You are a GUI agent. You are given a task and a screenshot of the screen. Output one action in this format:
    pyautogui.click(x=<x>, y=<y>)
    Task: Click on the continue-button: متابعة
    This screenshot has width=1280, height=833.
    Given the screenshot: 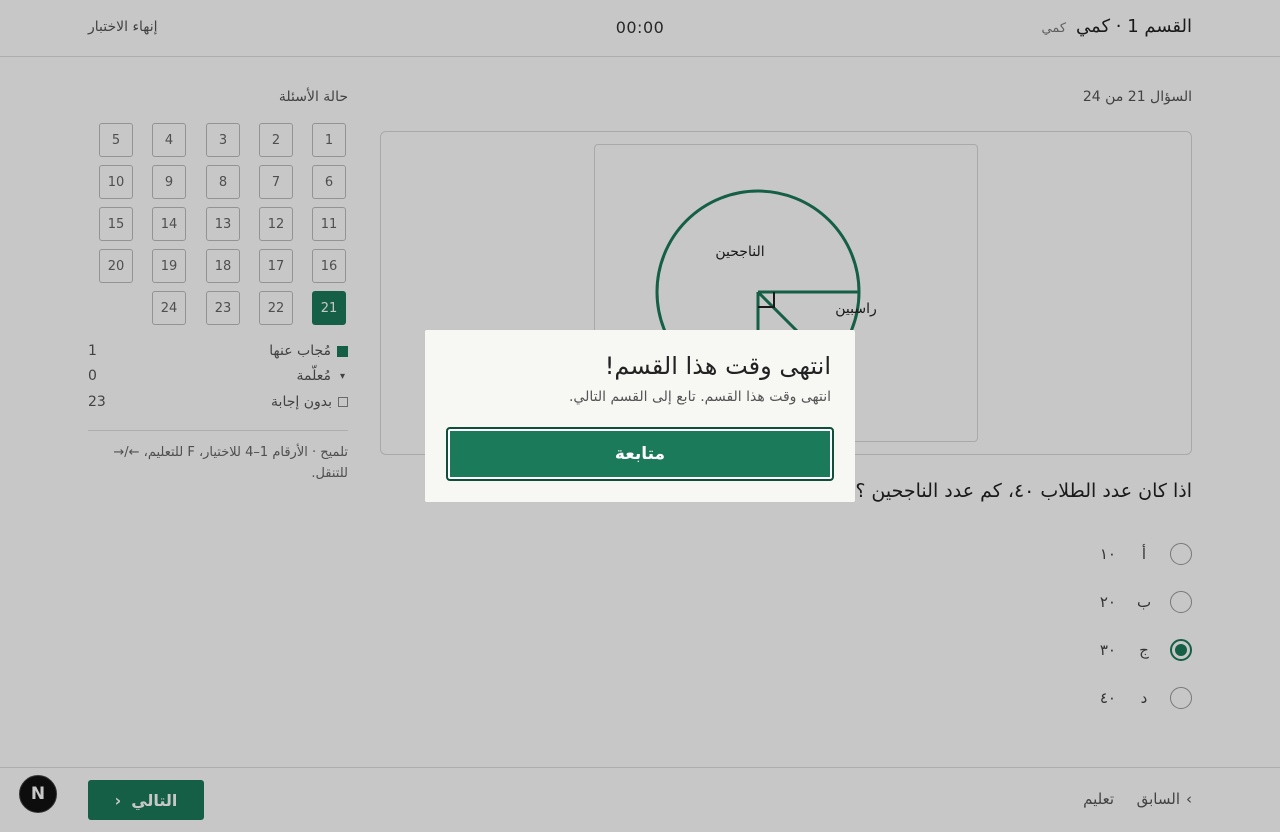 What is the action you would take?
    pyautogui.click(x=640, y=454)
    